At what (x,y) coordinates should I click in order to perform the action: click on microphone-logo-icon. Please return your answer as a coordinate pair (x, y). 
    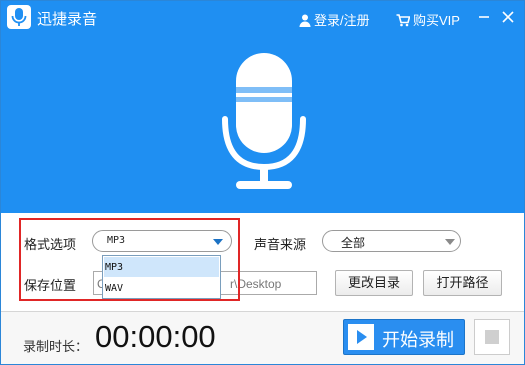
    Looking at the image, I should click on (19, 17).